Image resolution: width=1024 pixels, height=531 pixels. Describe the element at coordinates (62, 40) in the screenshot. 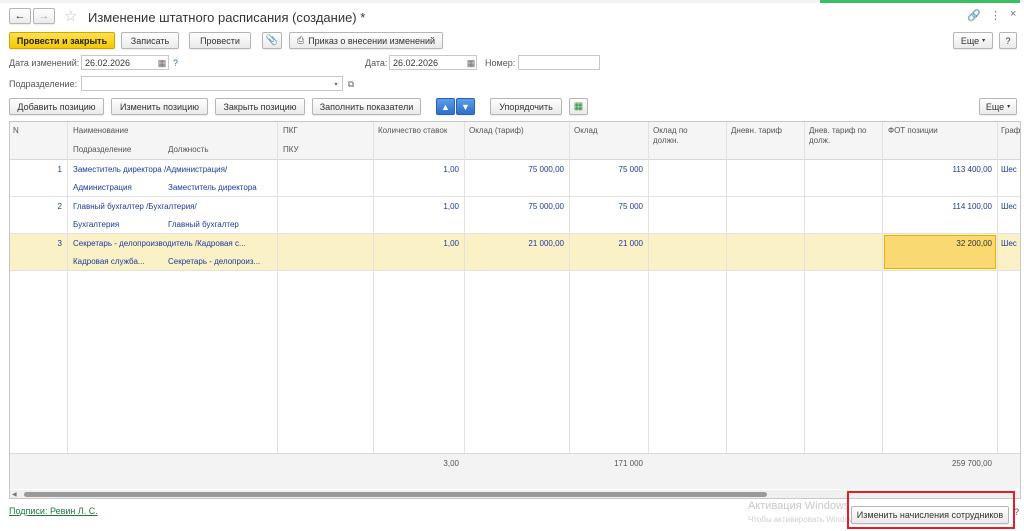

I see `post-and-close-button: Провести и закрыть` at that location.